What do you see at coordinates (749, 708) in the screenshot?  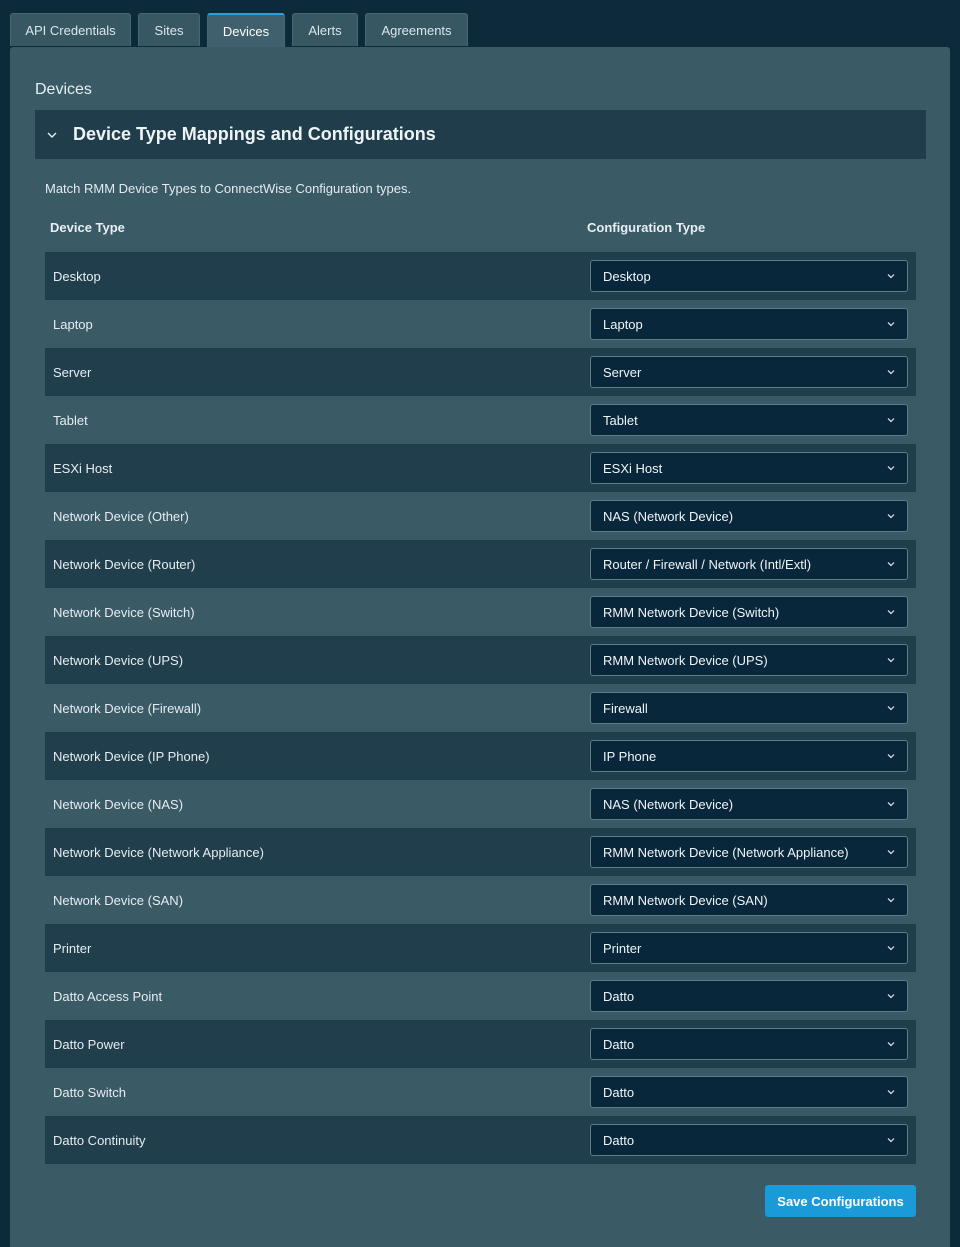 I see `configuration-type-select: Firewall` at bounding box center [749, 708].